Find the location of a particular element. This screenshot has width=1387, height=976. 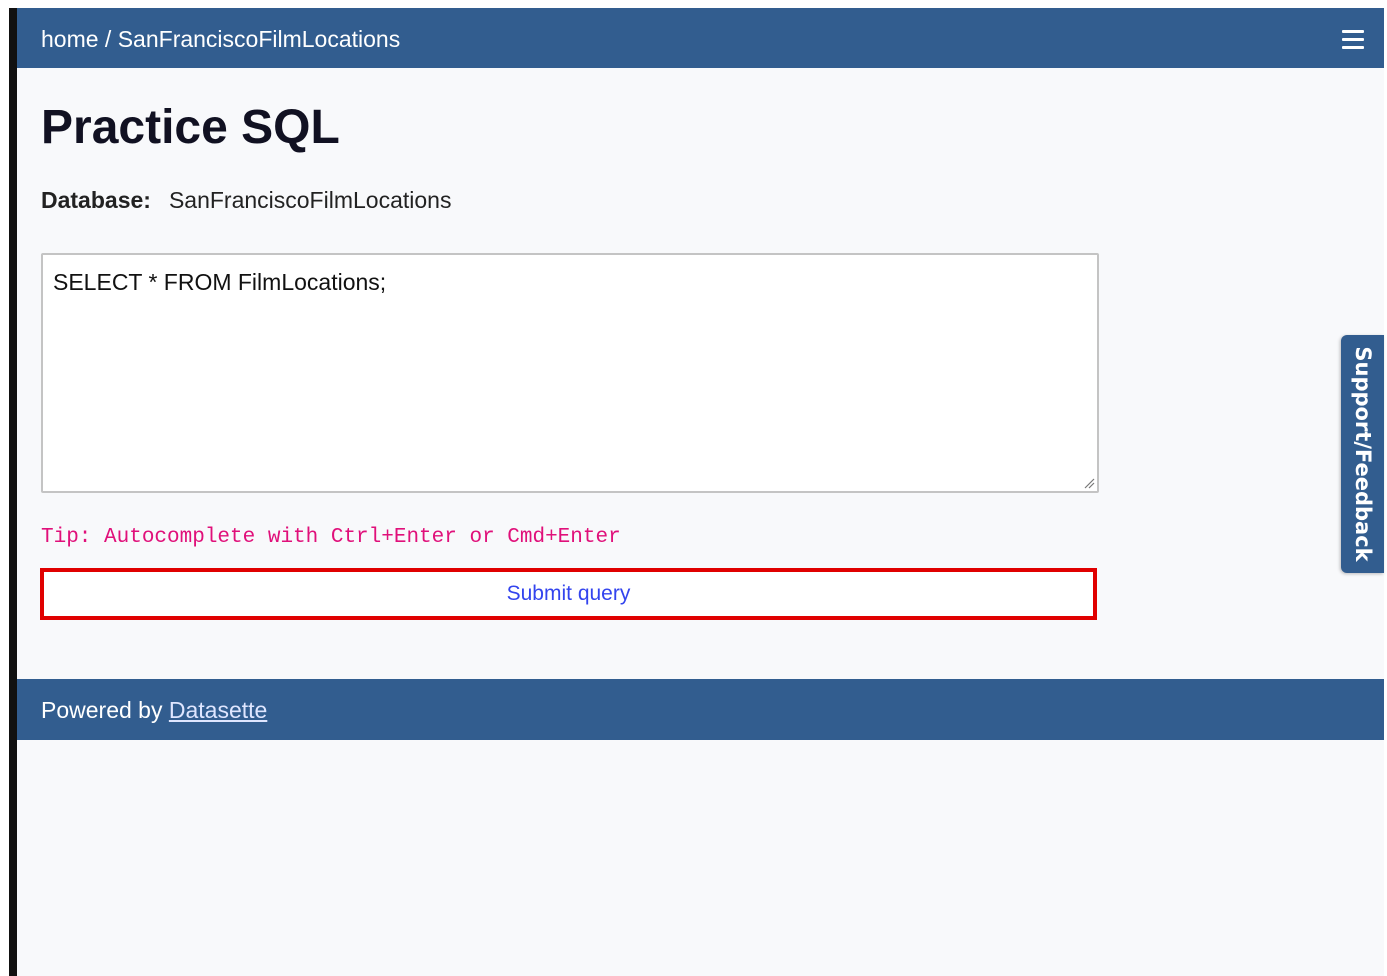

window-border is located at coordinates (13, 492).